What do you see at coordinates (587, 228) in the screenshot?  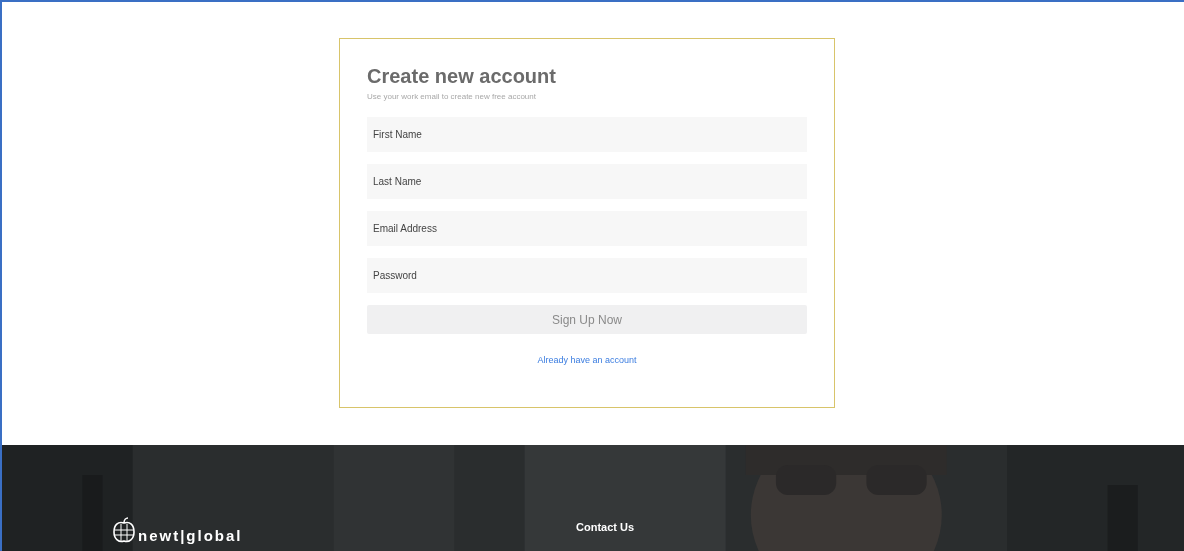 I see `input-field: Email Address` at bounding box center [587, 228].